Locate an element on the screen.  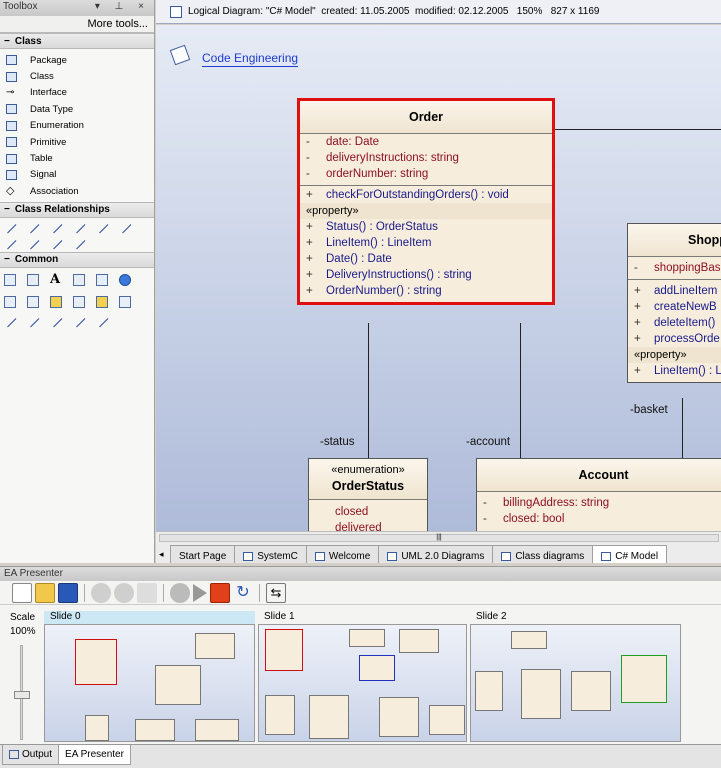
requirement-icon is located at coordinates (79, 279).